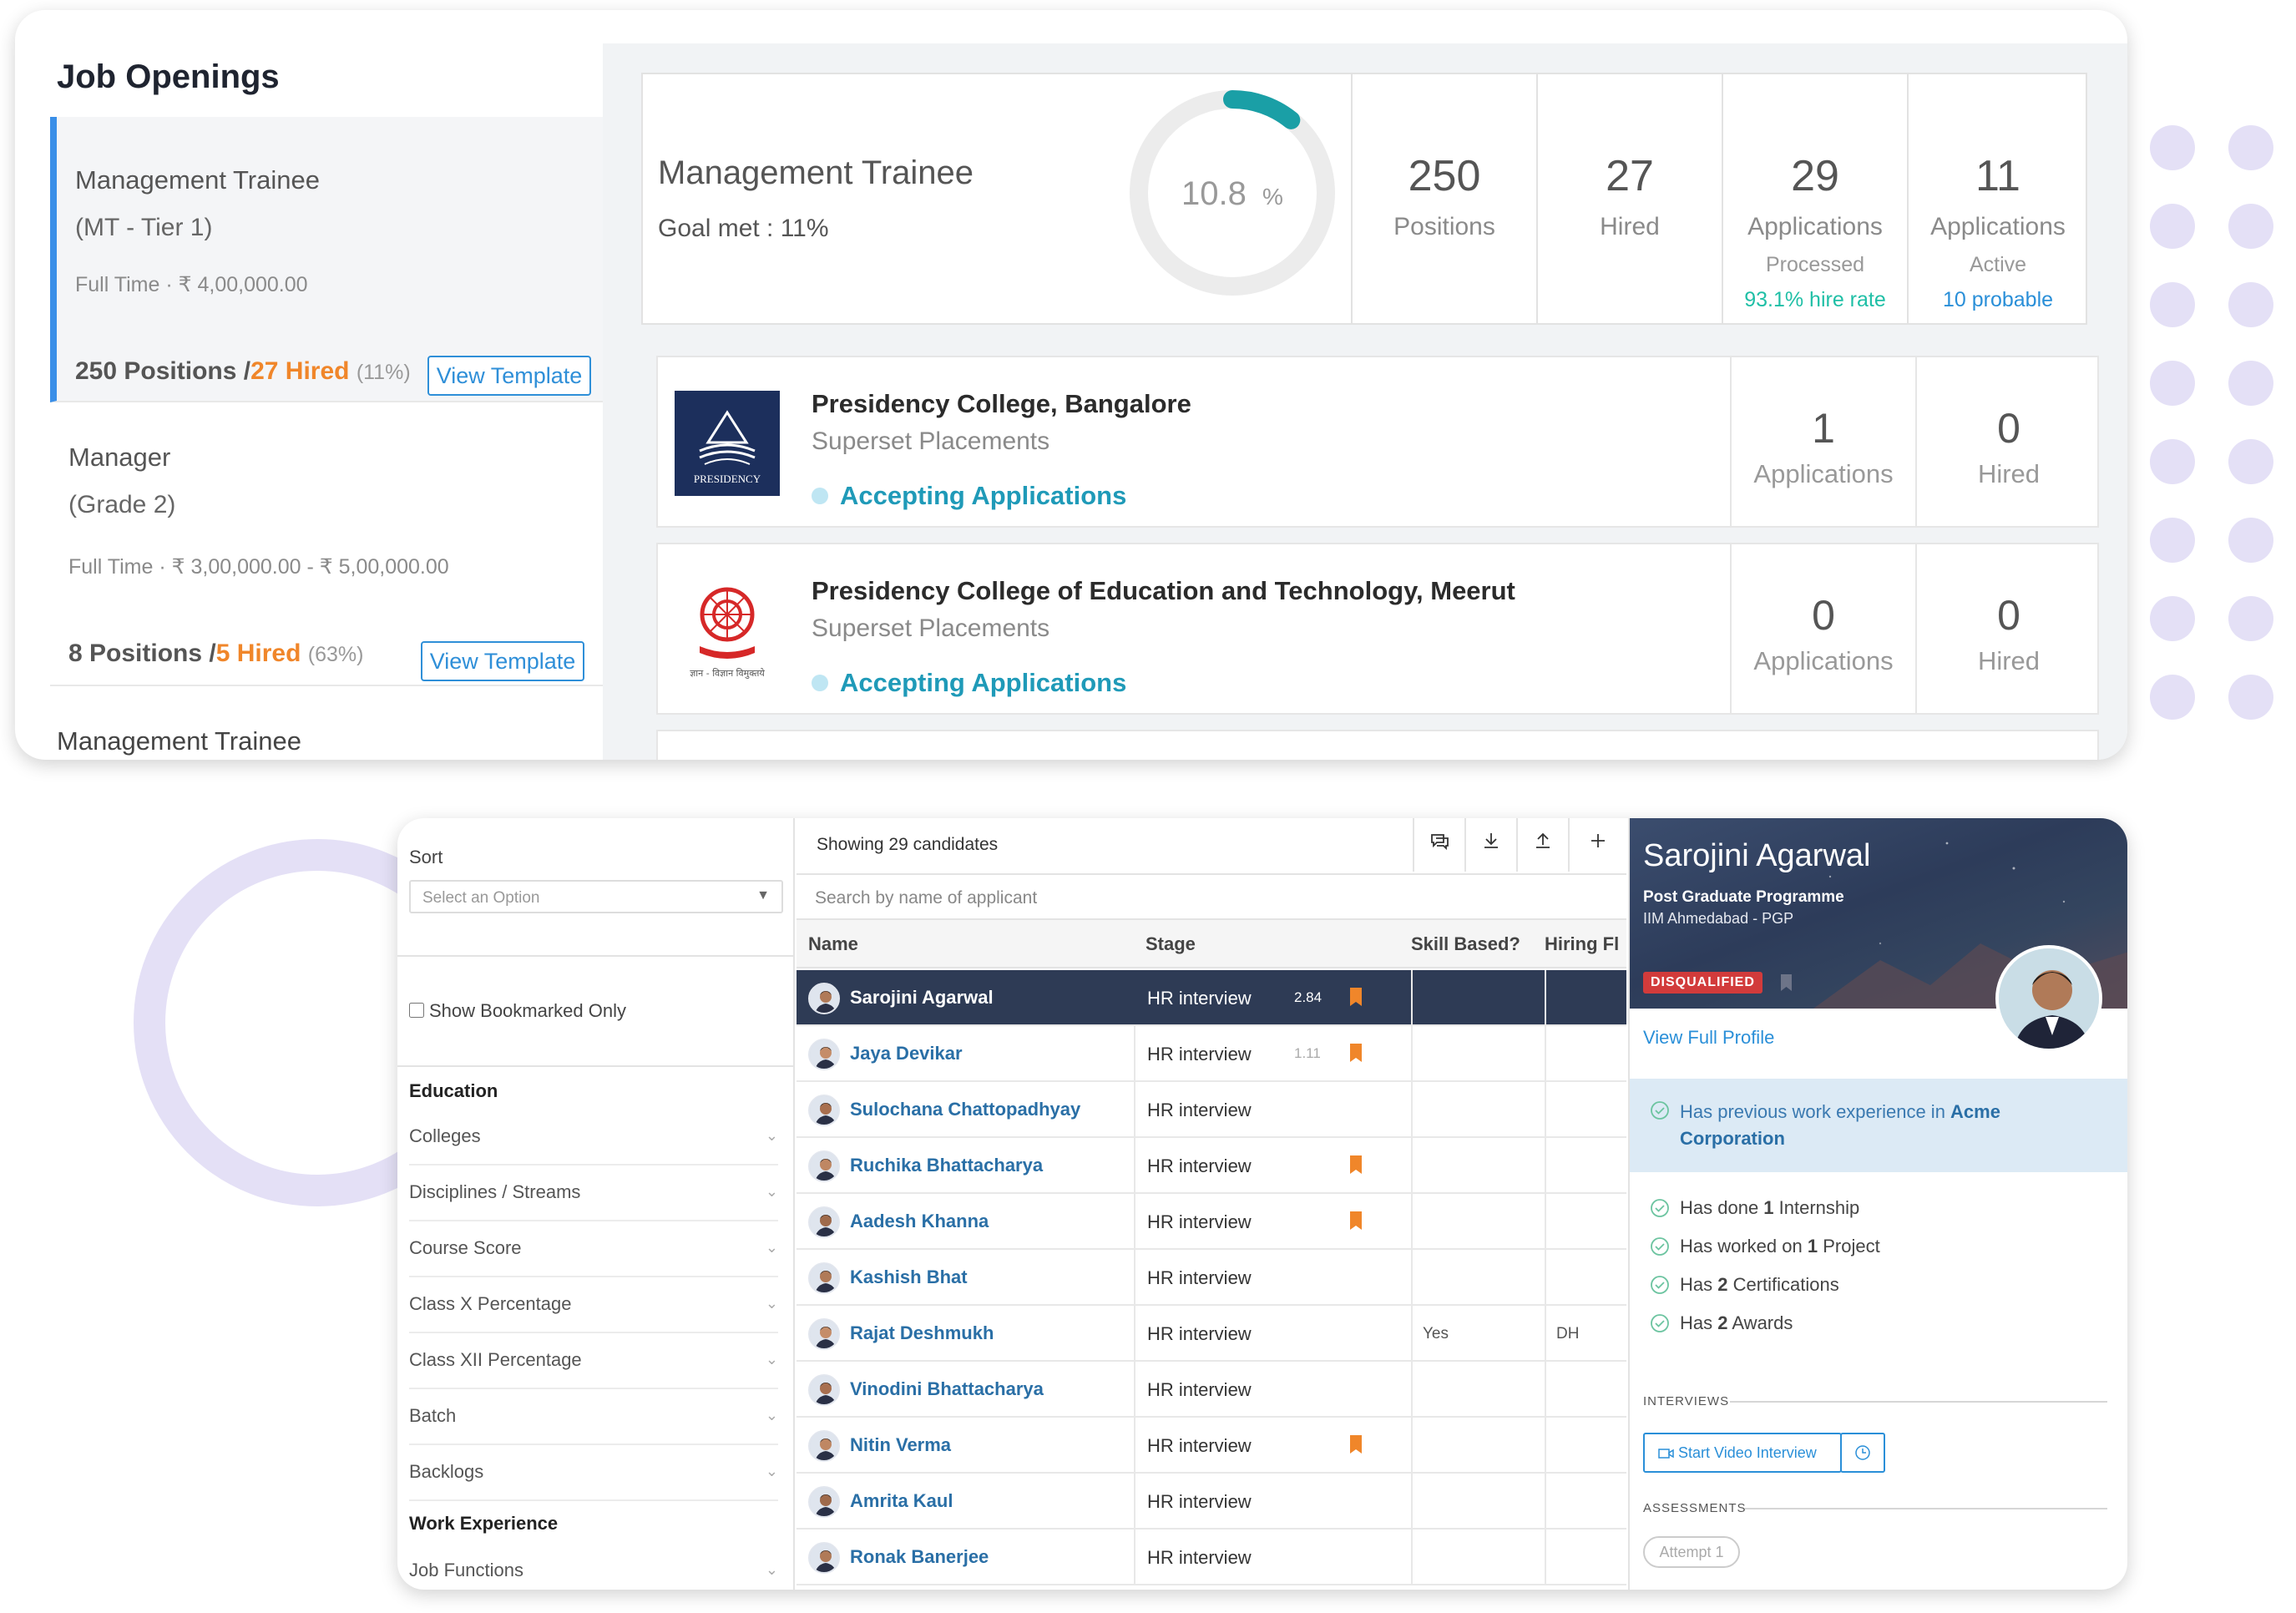  Describe the element at coordinates (1862, 1453) in the screenshot. I see `schedule-interview-button` at that location.